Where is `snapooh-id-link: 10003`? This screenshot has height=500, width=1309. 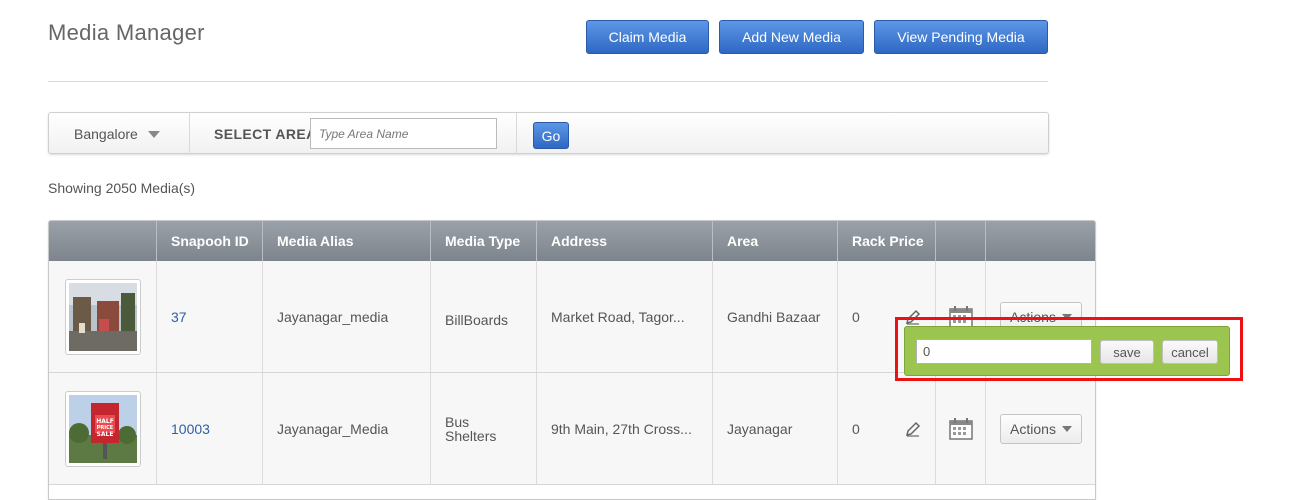 snapooh-id-link: 10003 is located at coordinates (190, 429).